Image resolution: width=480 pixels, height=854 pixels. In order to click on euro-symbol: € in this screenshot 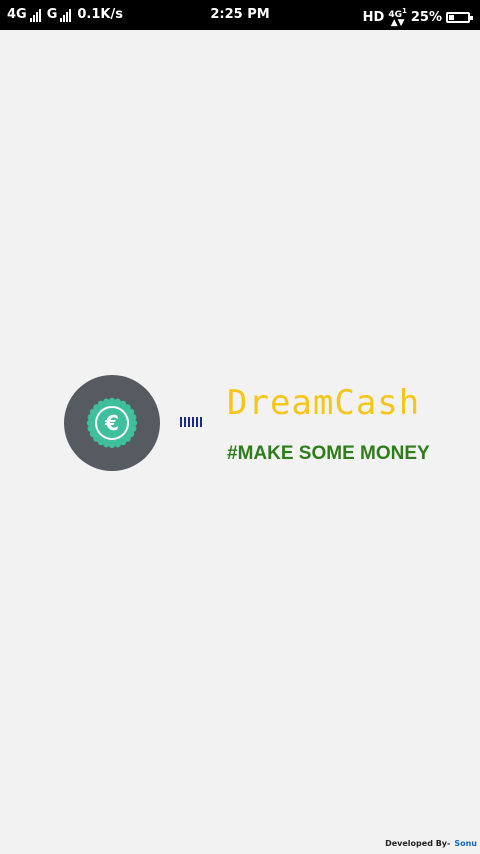, I will do `click(111, 423)`.